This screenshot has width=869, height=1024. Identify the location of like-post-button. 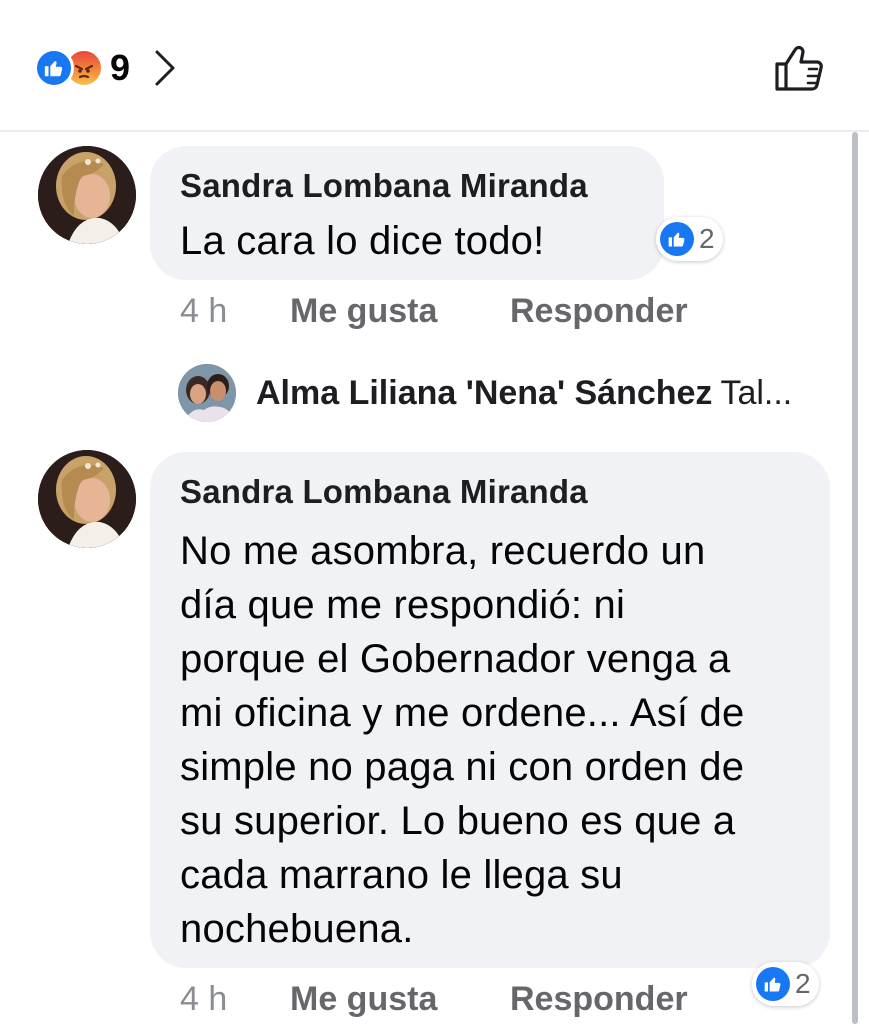
(799, 68).